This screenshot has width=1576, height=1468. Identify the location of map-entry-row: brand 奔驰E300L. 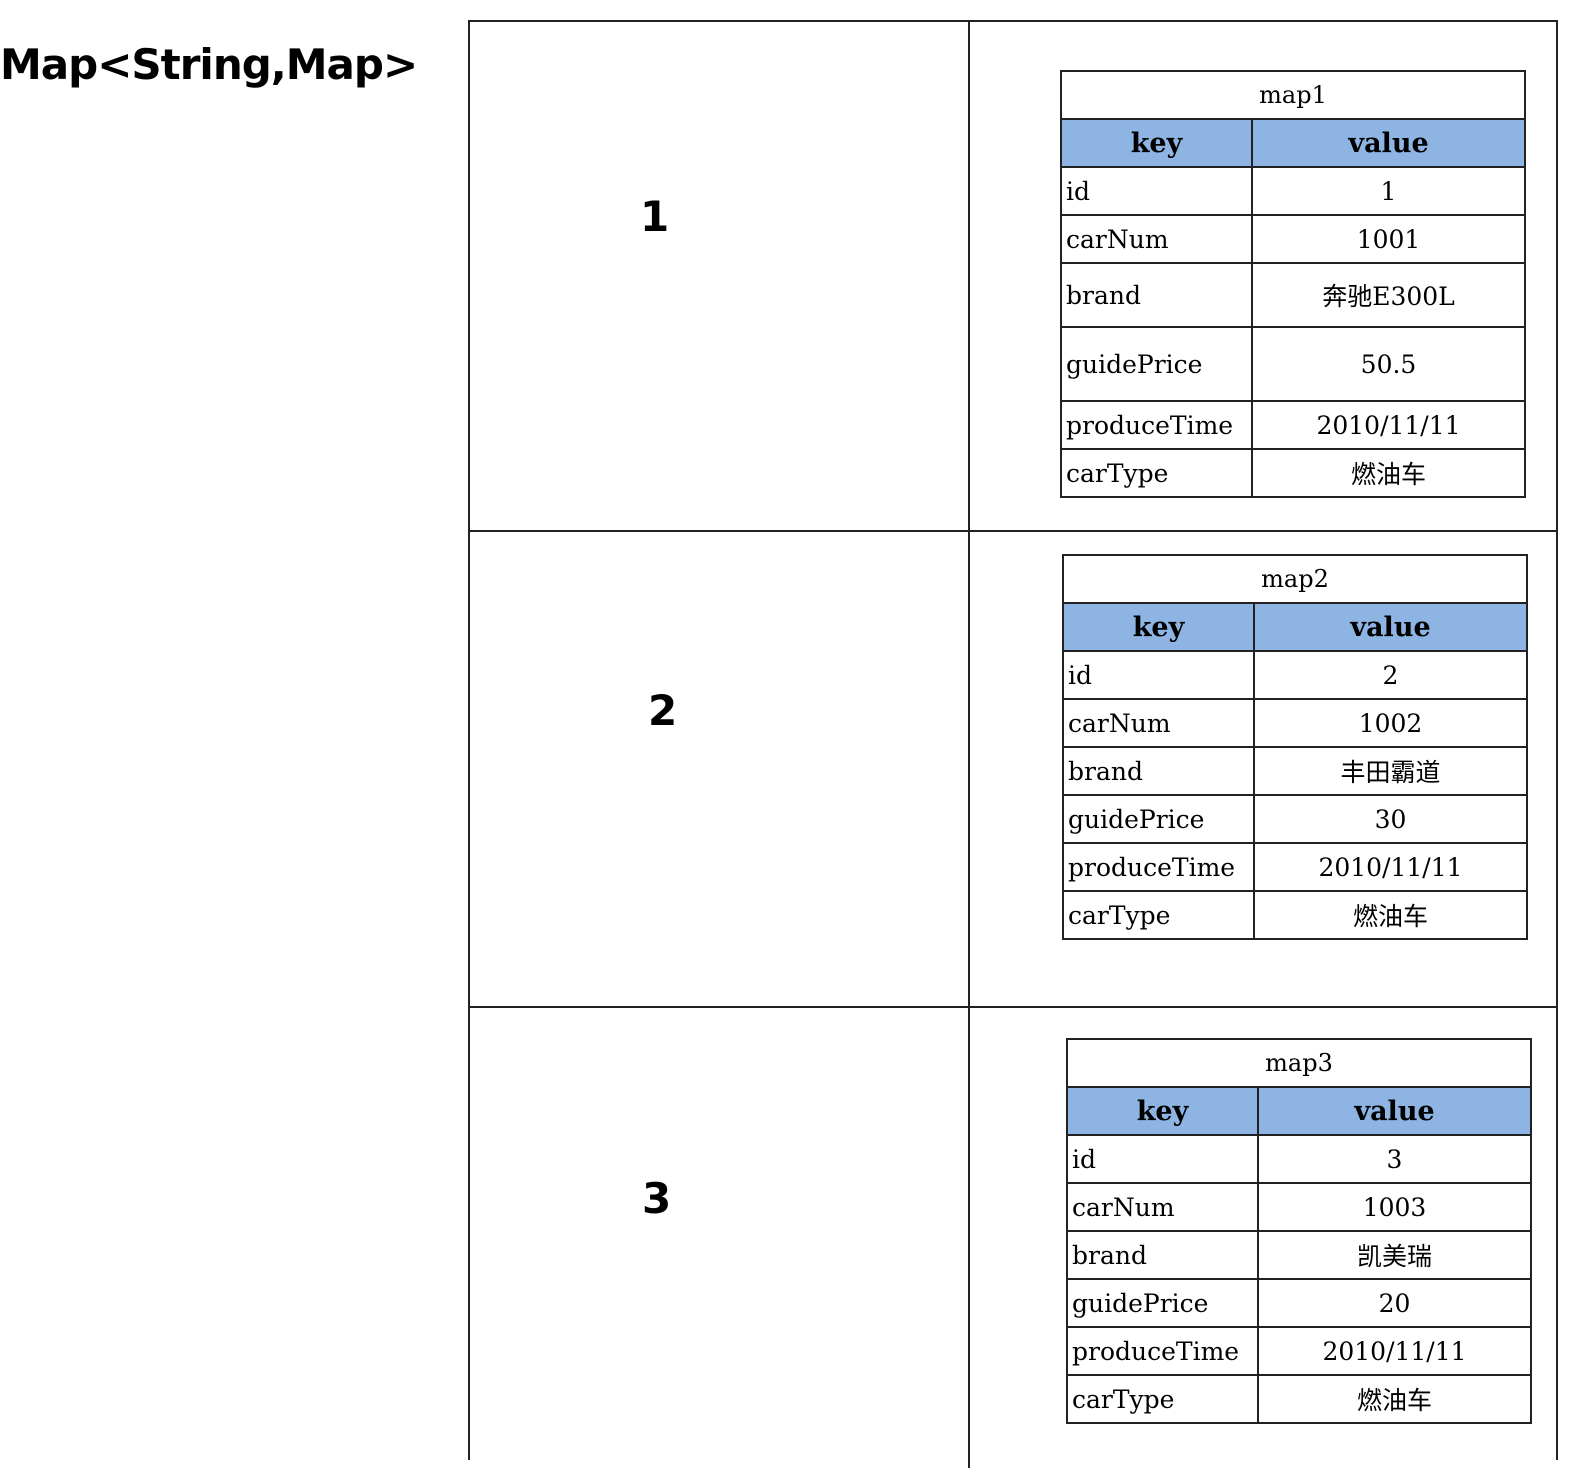
(1293, 295).